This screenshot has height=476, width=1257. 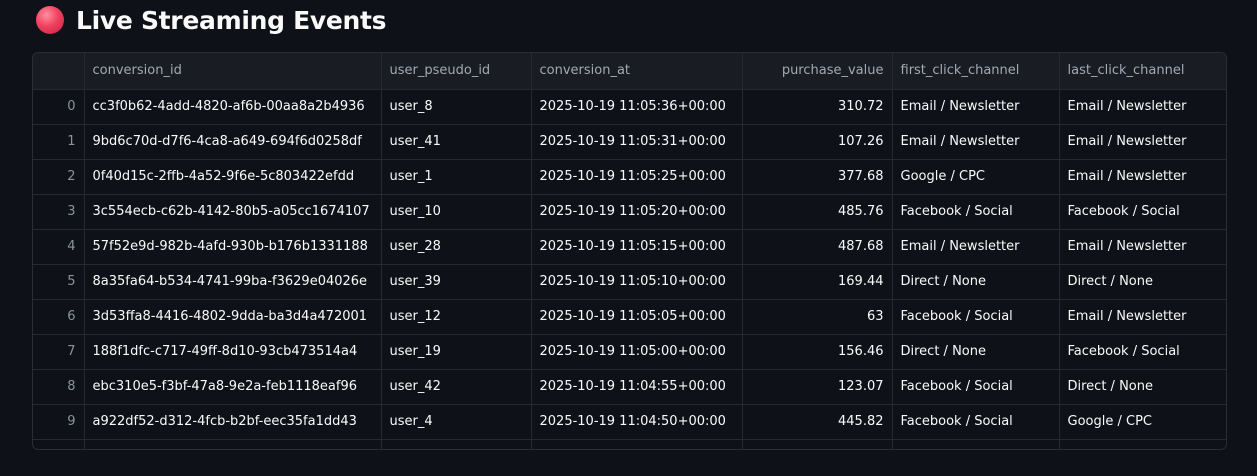 I want to click on cell-conversion-at: 2025-10-19 11:05:15+00:00, so click(x=637, y=247).